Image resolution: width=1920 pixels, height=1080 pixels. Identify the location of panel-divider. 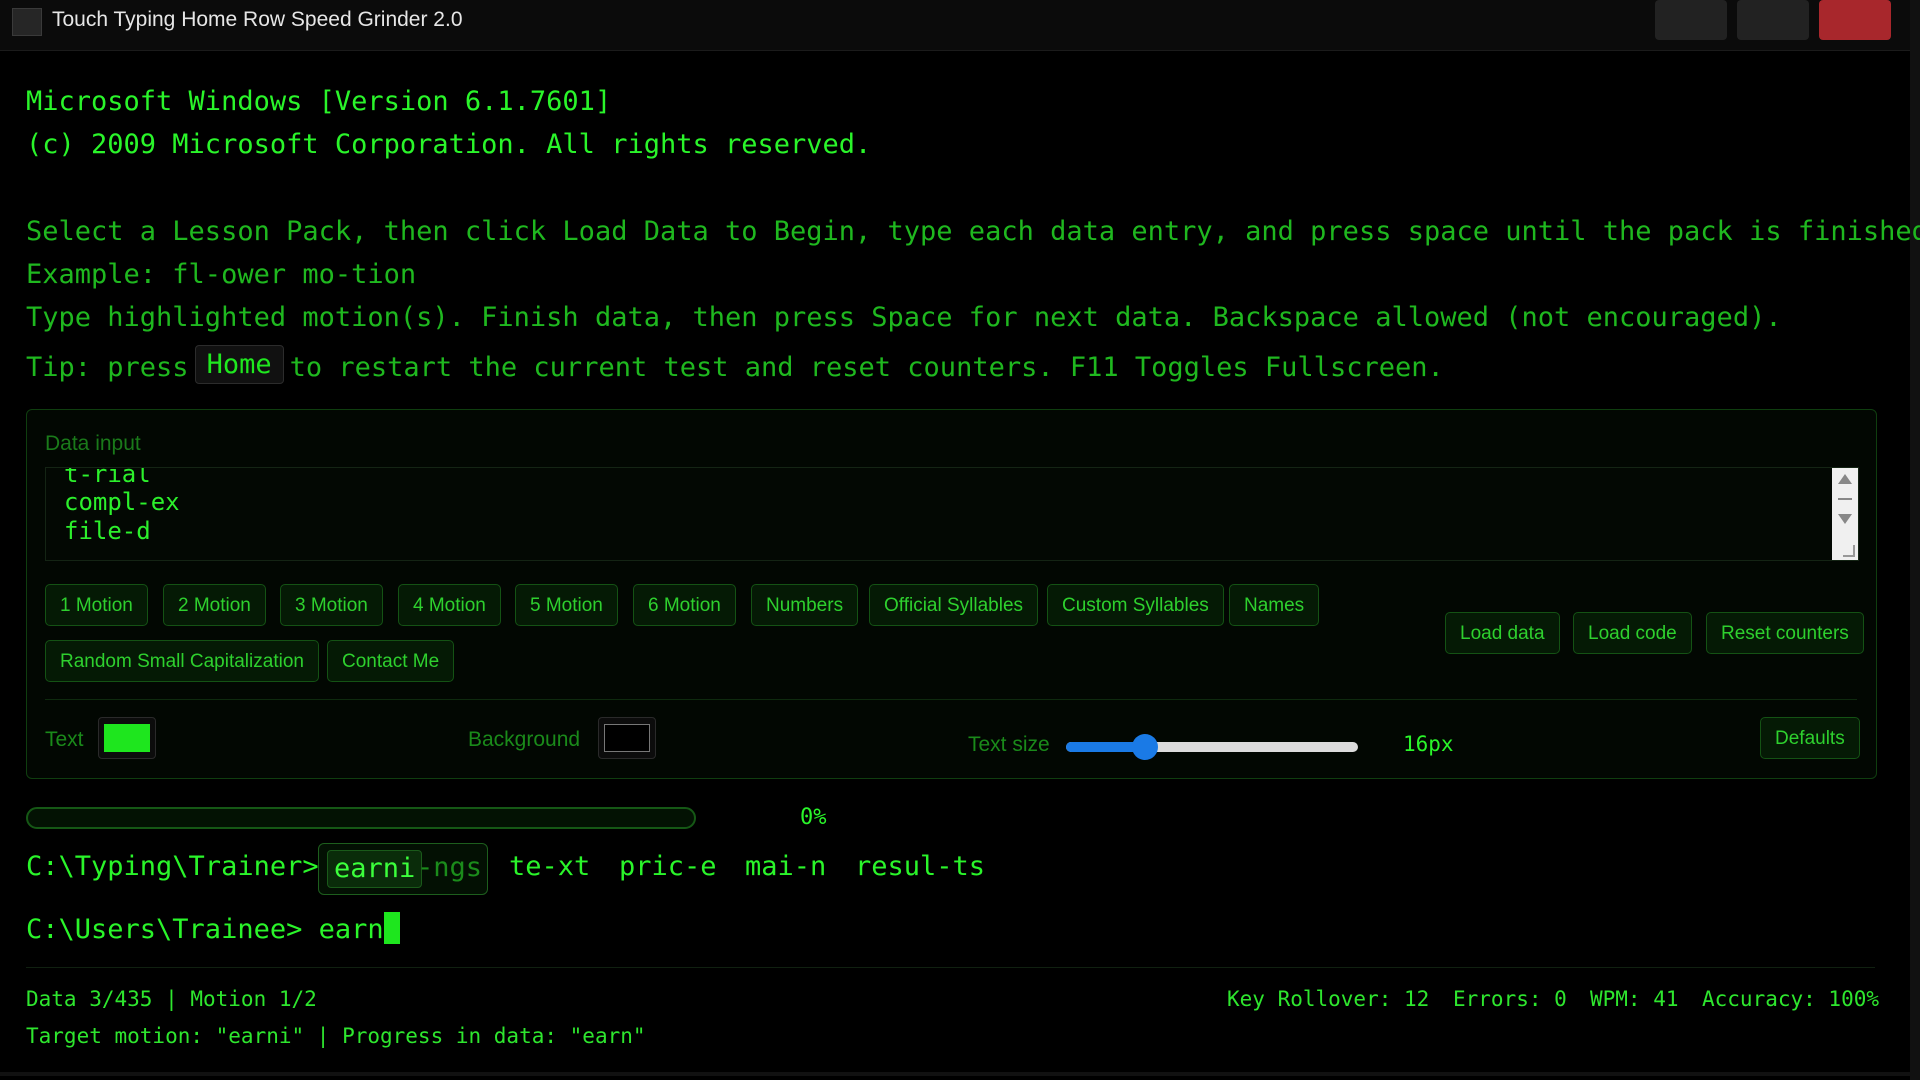
(951, 699).